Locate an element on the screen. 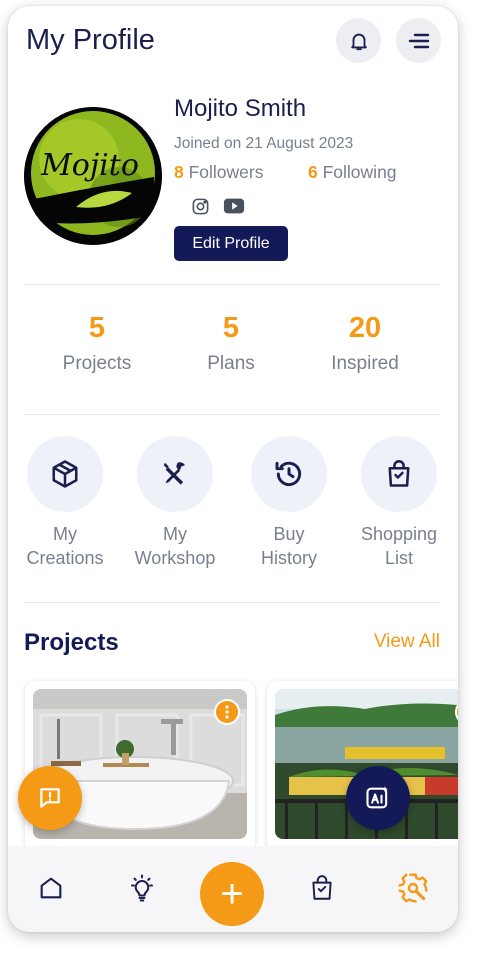 The width and height of the screenshot is (480, 955). joined-date: Joined on 21 August 2023 is located at coordinates (264, 143).